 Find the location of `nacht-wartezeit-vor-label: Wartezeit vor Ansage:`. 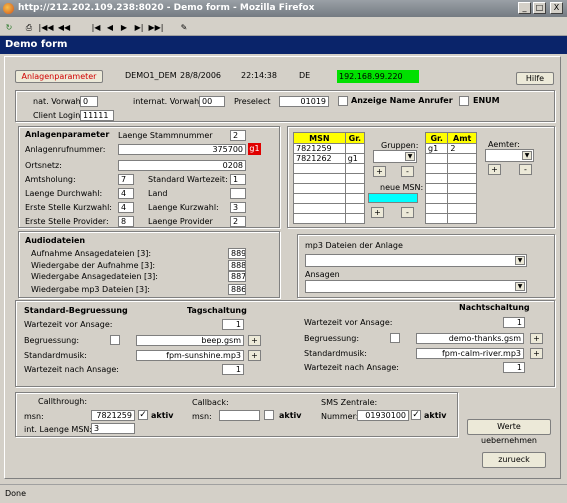

nacht-wartezeit-vor-label: Wartezeit vor Ansage: is located at coordinates (348, 322).